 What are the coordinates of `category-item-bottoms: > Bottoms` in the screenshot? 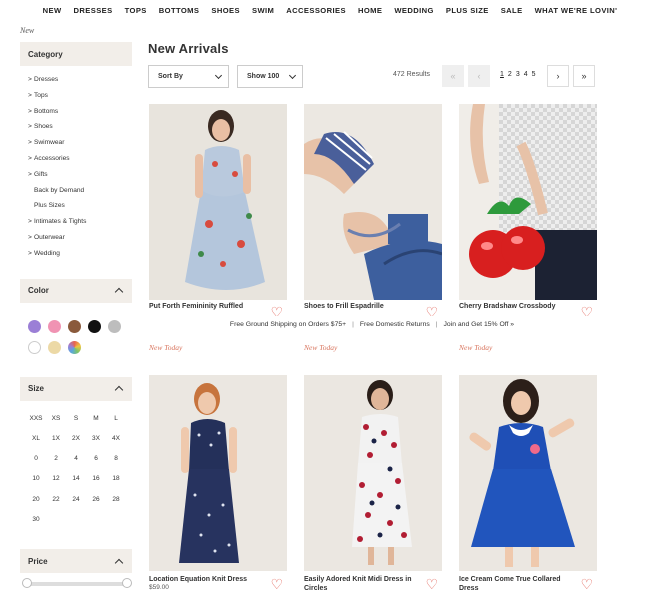 It's located at (80, 112).